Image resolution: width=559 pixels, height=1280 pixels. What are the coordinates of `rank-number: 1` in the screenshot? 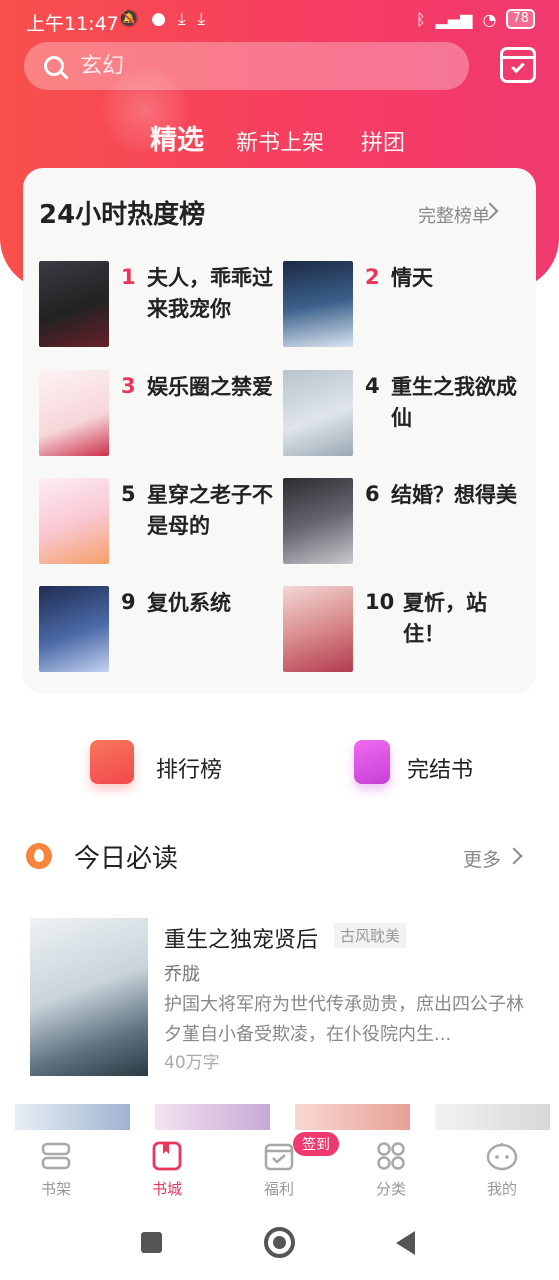 It's located at (128, 277).